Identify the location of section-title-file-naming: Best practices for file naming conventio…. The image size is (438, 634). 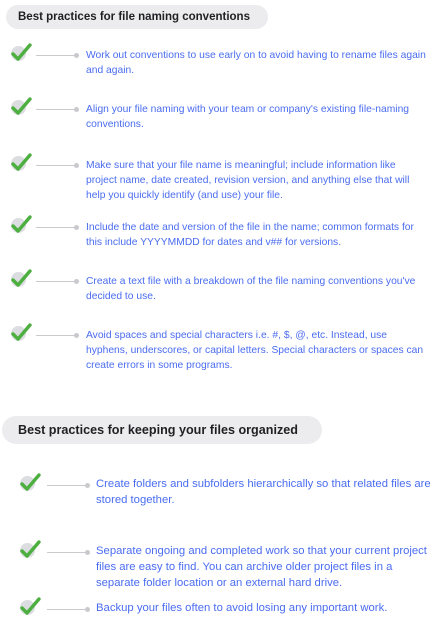
(137, 17).